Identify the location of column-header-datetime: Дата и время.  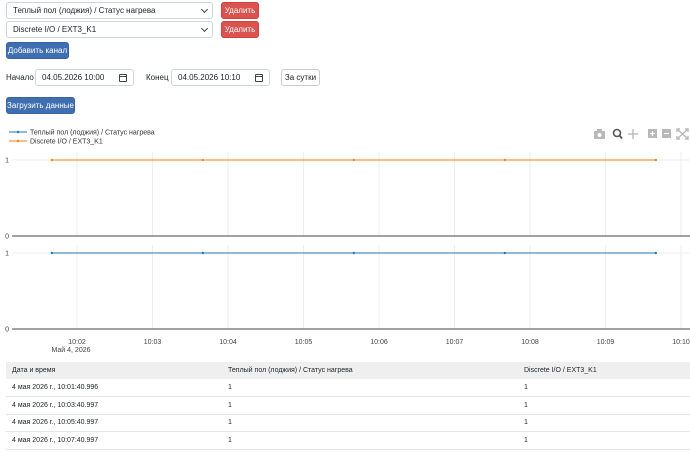
(114, 370).